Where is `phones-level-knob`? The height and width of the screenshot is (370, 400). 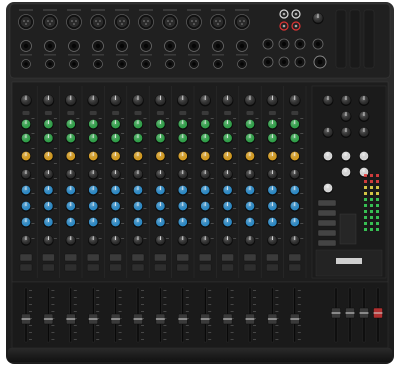 phones-level-knob is located at coordinates (318, 18).